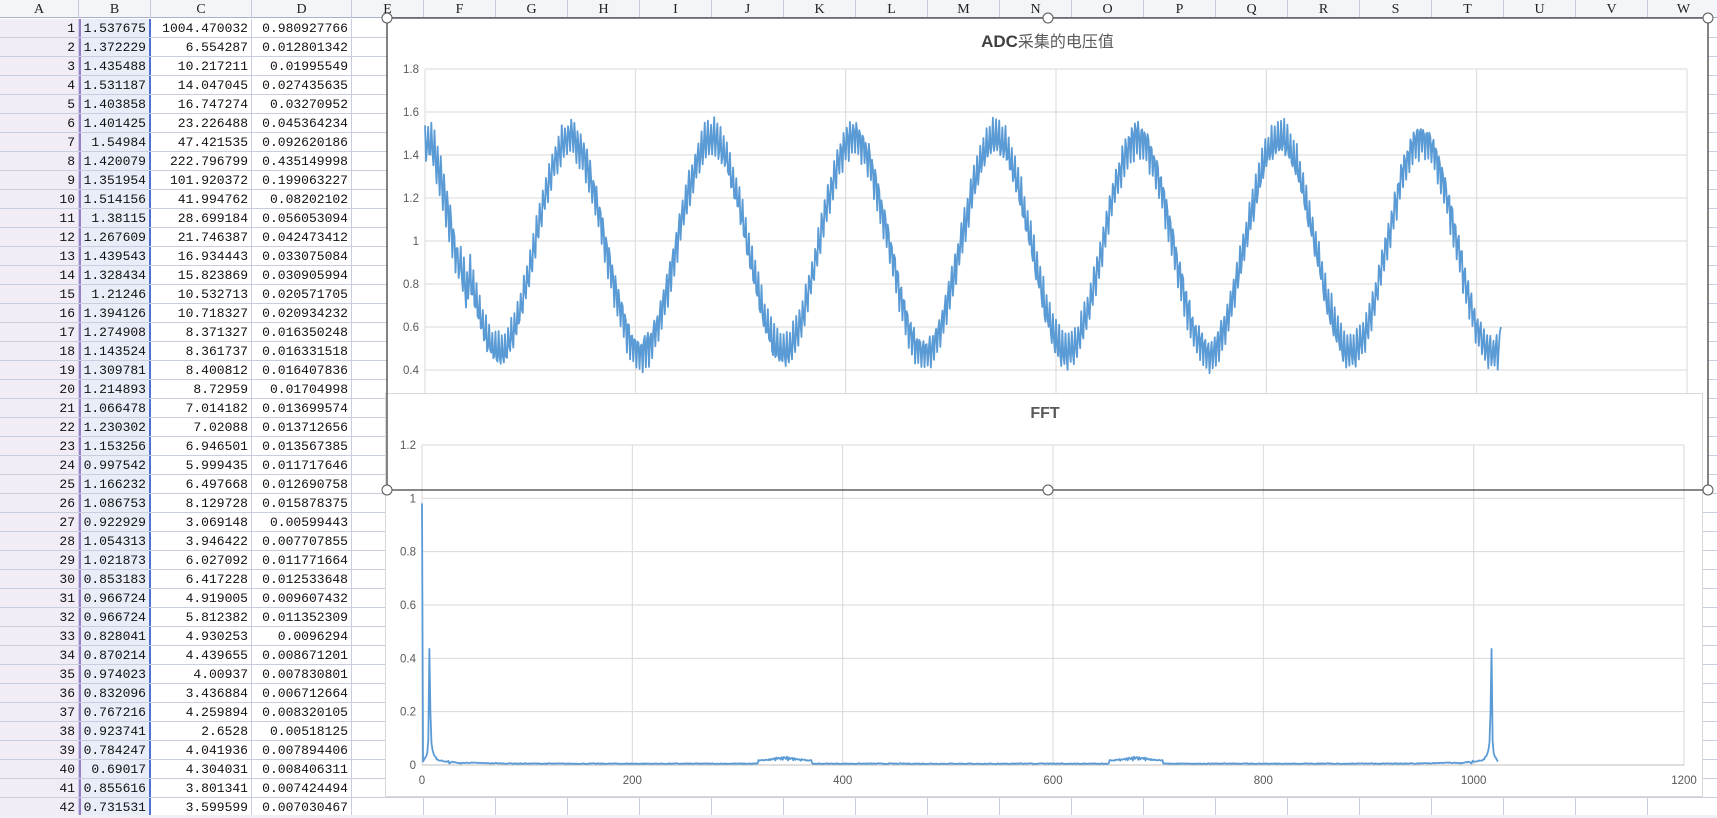 The height and width of the screenshot is (818, 1717). Describe the element at coordinates (201, 465) in the screenshot. I see `cell-c: 5.999435` at that location.